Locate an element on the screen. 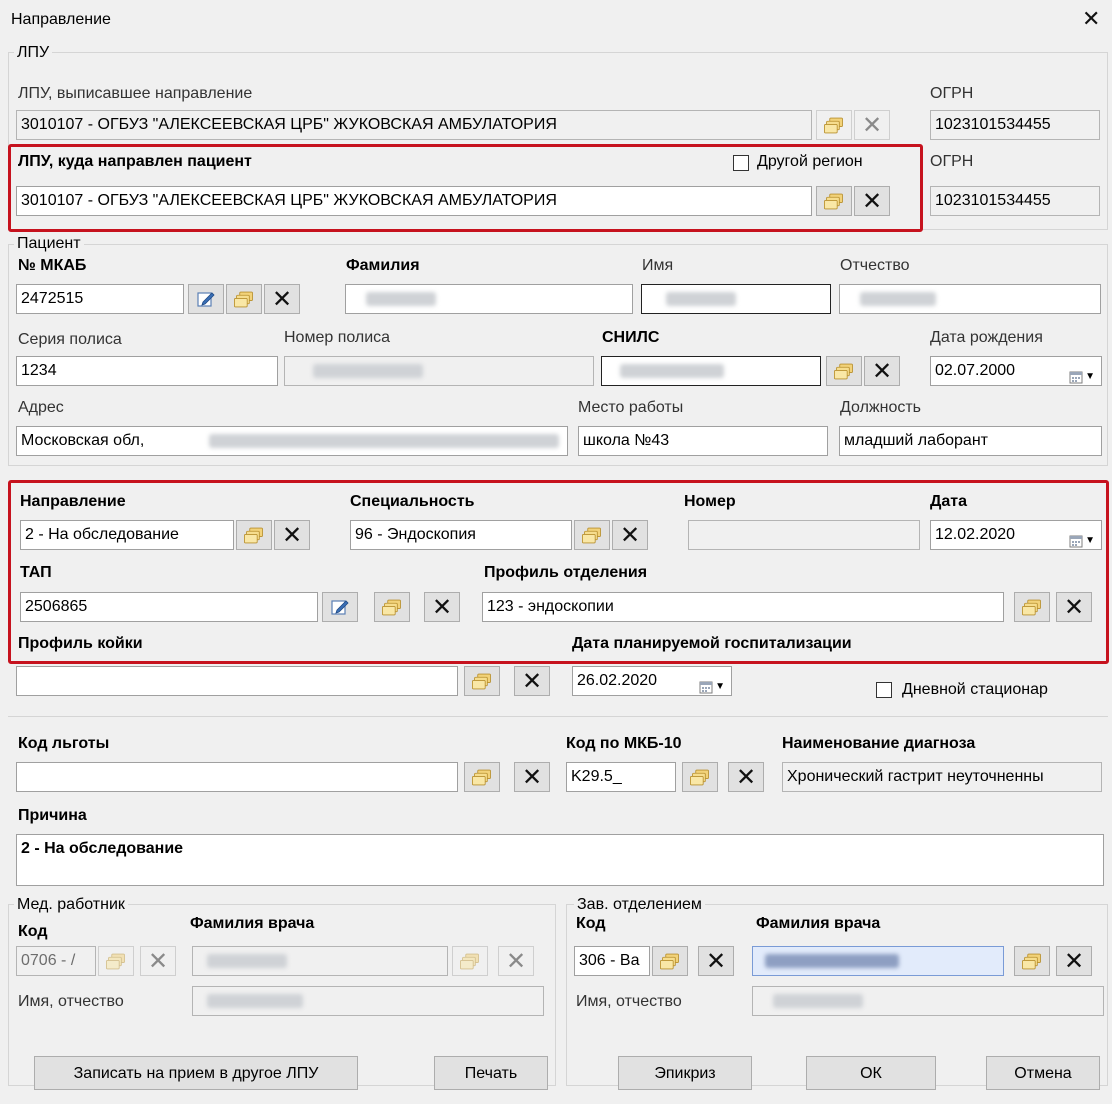 This screenshot has height=1104, width=1112. dept-profile-label: Профиль отделения is located at coordinates (566, 572).